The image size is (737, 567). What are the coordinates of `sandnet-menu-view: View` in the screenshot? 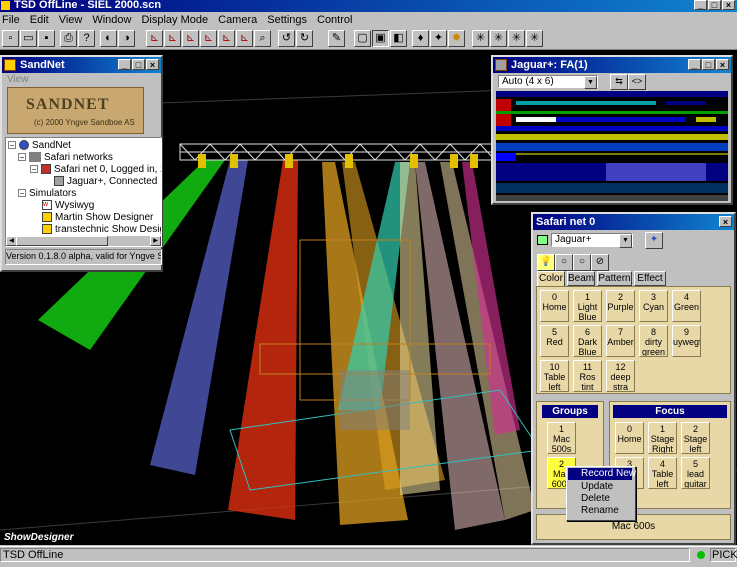 It's located at (18, 79).